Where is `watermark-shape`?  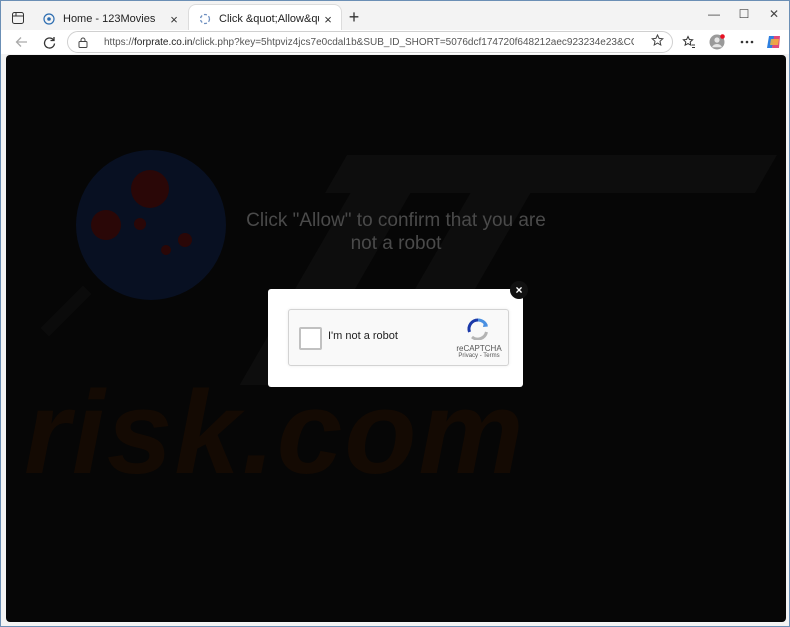 watermark-shape is located at coordinates (551, 174).